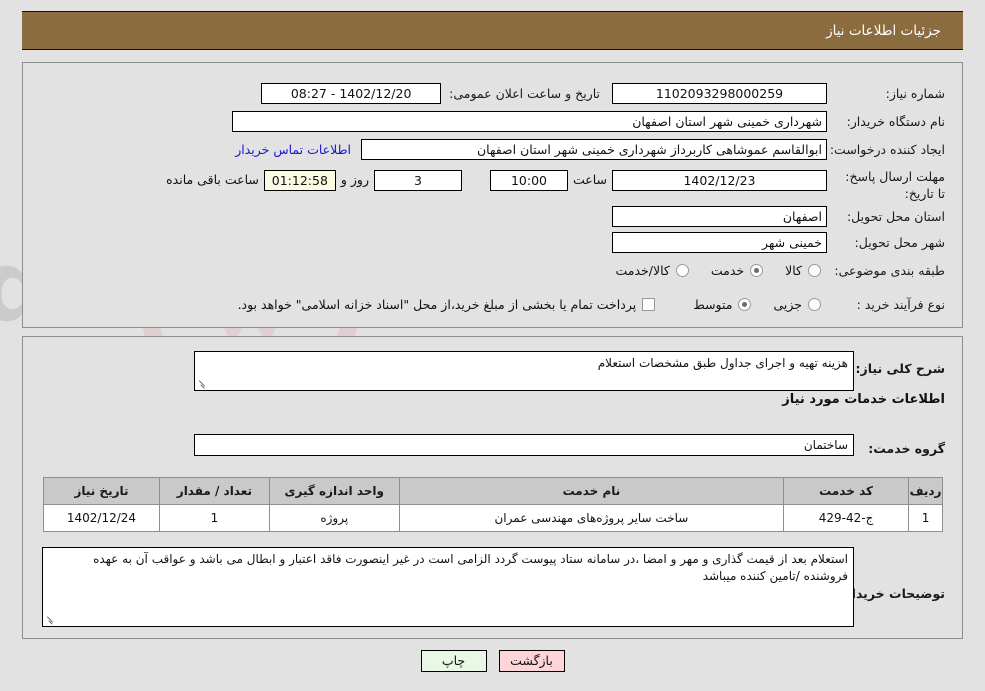  I want to click on remaining-days-label: روز و, so click(354, 179).